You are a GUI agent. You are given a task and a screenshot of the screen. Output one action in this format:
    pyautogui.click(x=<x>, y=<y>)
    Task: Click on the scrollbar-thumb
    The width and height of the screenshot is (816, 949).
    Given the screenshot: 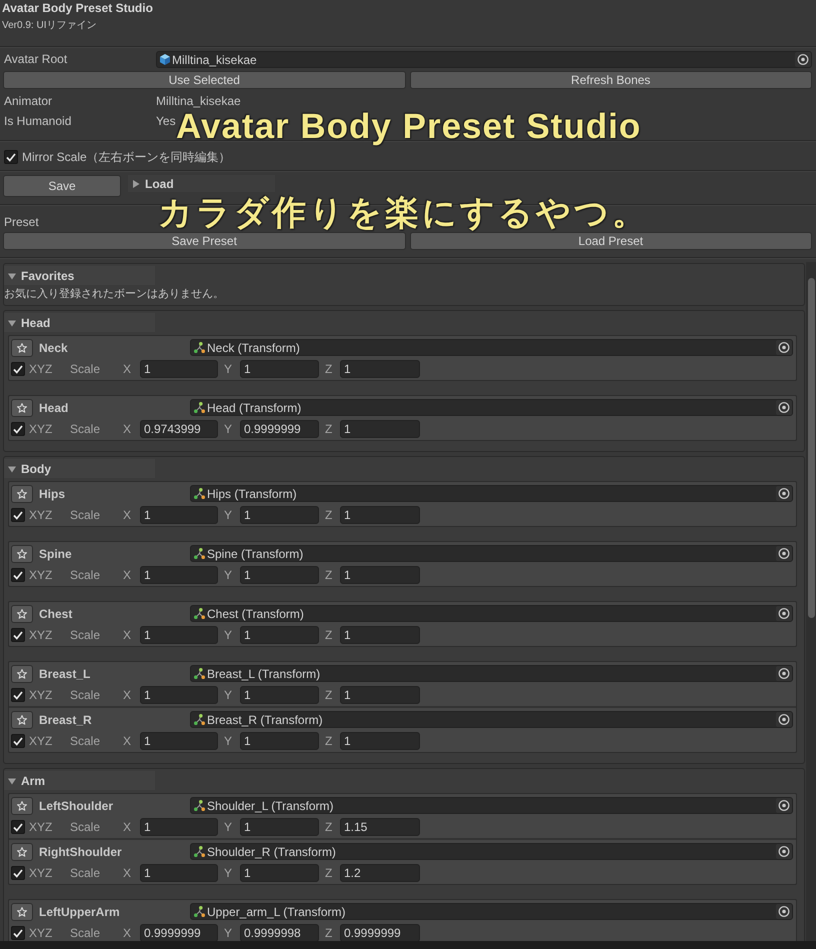 What is the action you would take?
    pyautogui.click(x=811, y=448)
    